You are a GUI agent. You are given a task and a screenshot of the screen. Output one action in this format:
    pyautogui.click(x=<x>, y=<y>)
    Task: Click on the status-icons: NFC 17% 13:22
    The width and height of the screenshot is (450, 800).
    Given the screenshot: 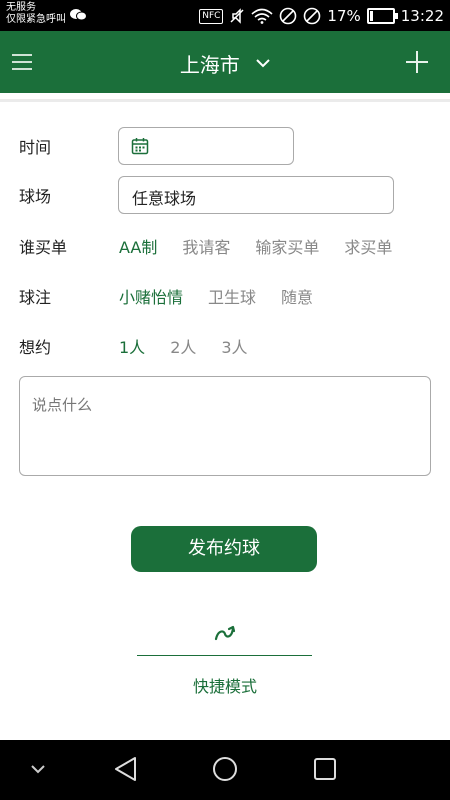 What is the action you would take?
    pyautogui.click(x=321, y=16)
    